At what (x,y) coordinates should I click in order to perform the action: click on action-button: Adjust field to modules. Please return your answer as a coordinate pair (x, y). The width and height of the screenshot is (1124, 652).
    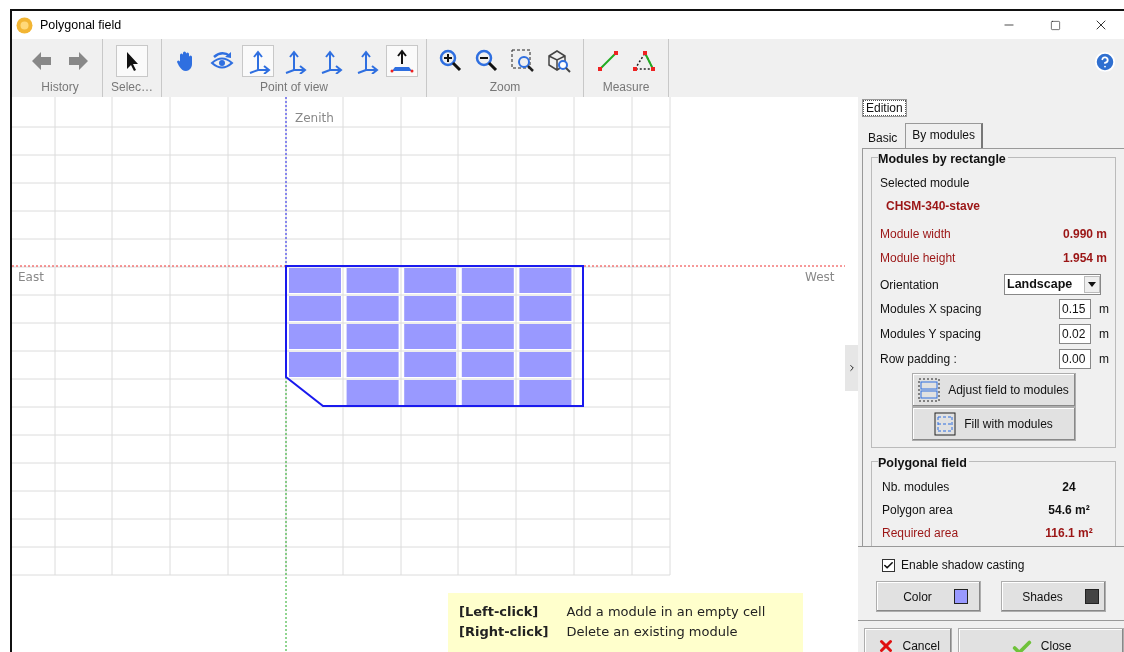
    Looking at the image, I should click on (993, 390).